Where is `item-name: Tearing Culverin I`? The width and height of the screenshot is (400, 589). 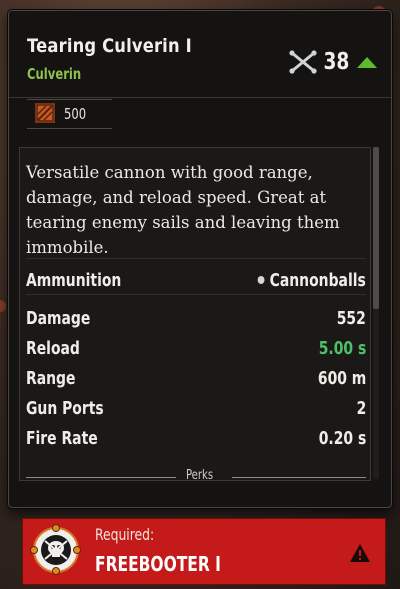
item-name: Tearing Culverin I is located at coordinates (109, 46).